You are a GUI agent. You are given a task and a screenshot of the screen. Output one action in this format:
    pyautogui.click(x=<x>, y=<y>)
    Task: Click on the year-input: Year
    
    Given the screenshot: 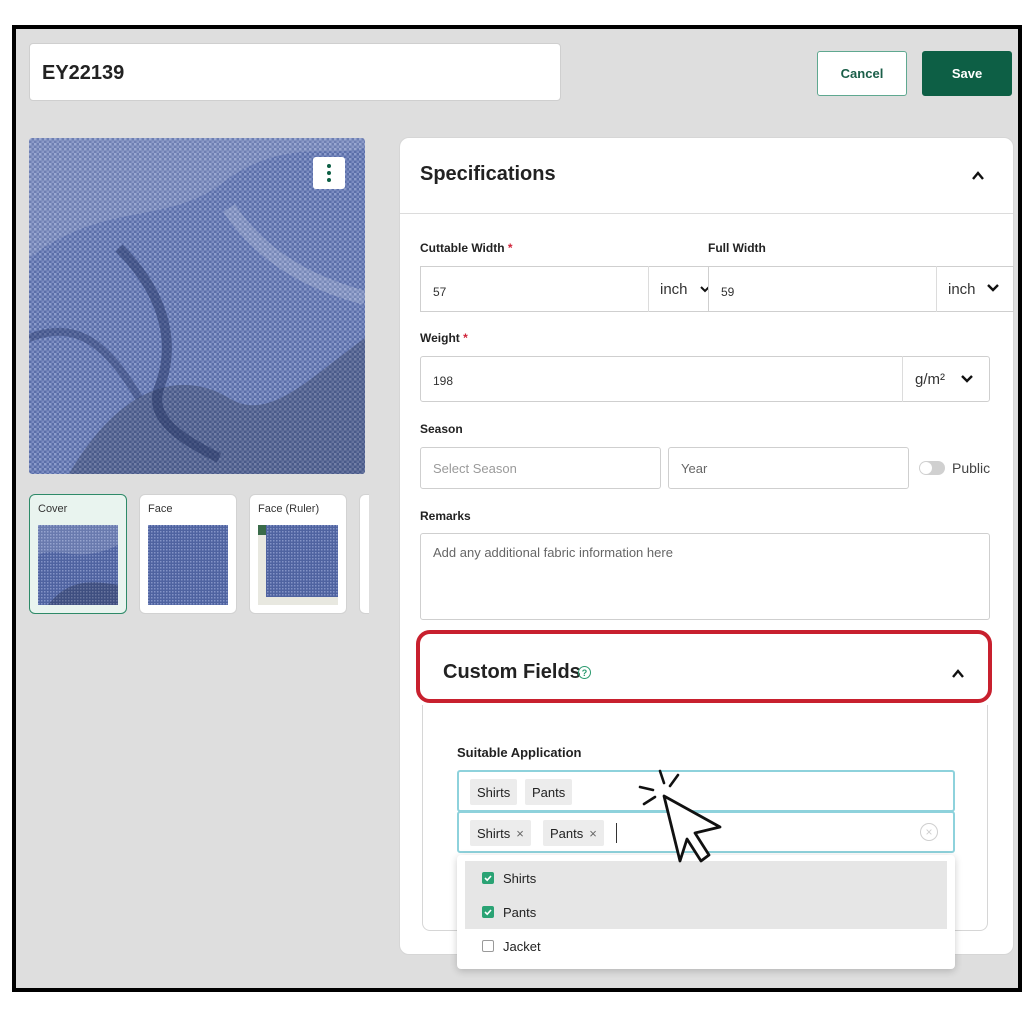 What is the action you would take?
    pyautogui.click(x=788, y=468)
    